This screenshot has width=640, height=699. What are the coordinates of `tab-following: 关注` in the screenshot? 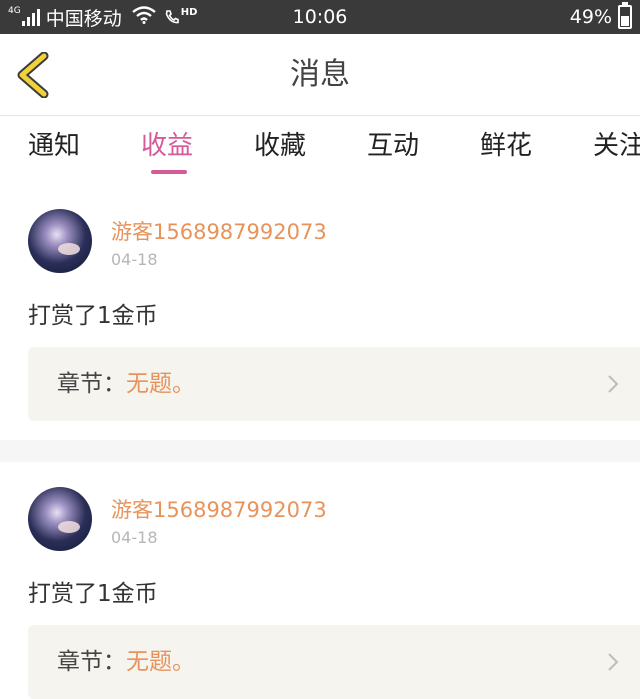 It's located at (616, 148).